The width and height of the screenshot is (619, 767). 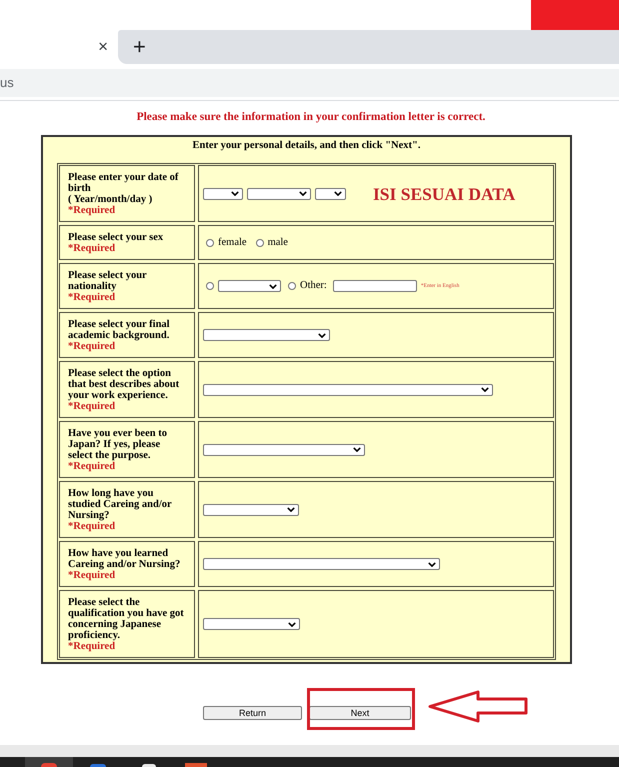 What do you see at coordinates (124, 183) in the screenshot?
I see `field-label: Please enter your date of birth` at bounding box center [124, 183].